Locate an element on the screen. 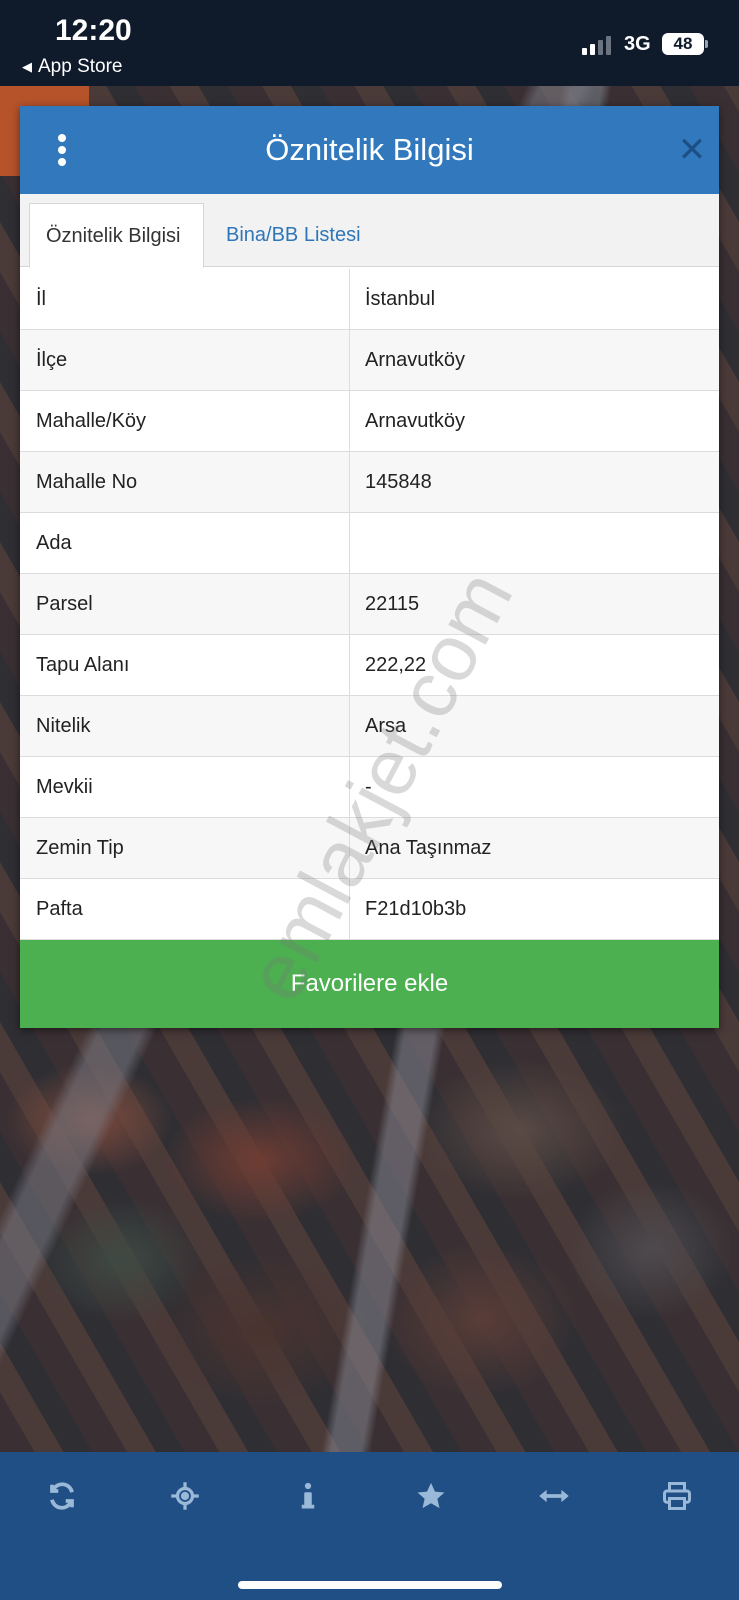  table-row: Mahalle No 145848 is located at coordinates (369, 482).